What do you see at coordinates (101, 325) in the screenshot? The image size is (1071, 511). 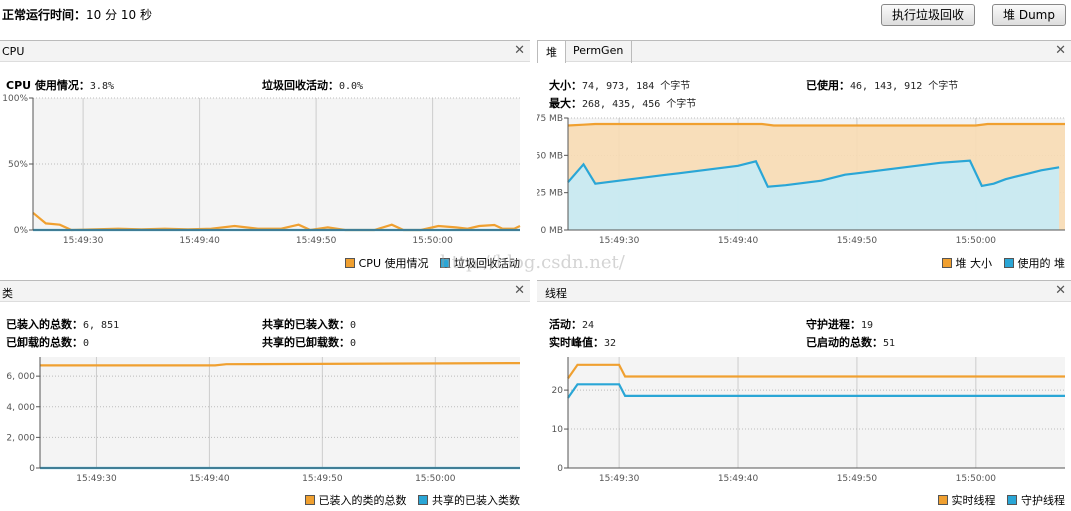 I see `classes-loaded-value: 6, 851` at bounding box center [101, 325].